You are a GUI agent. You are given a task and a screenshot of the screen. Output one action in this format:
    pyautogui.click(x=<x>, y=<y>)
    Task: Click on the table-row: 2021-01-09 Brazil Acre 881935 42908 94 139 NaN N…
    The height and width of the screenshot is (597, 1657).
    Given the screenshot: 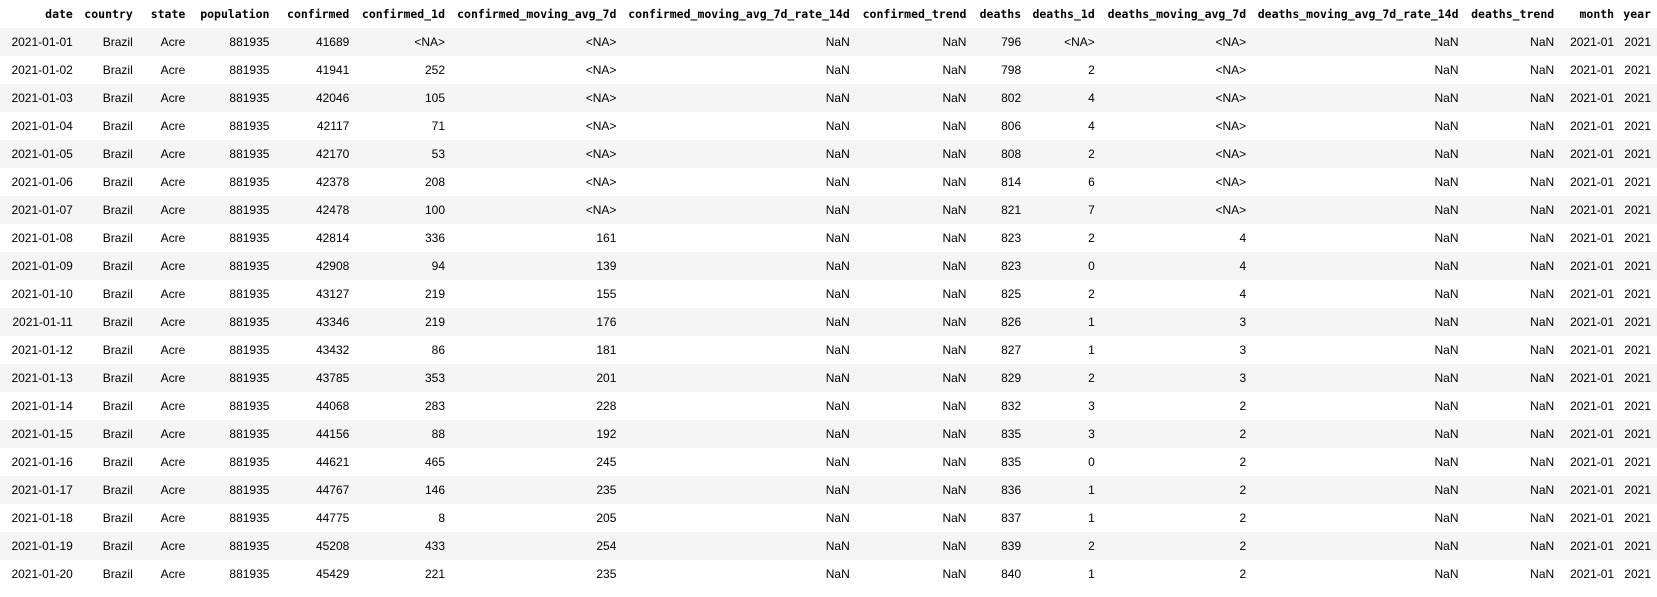 What is the action you would take?
    pyautogui.click(x=828, y=266)
    